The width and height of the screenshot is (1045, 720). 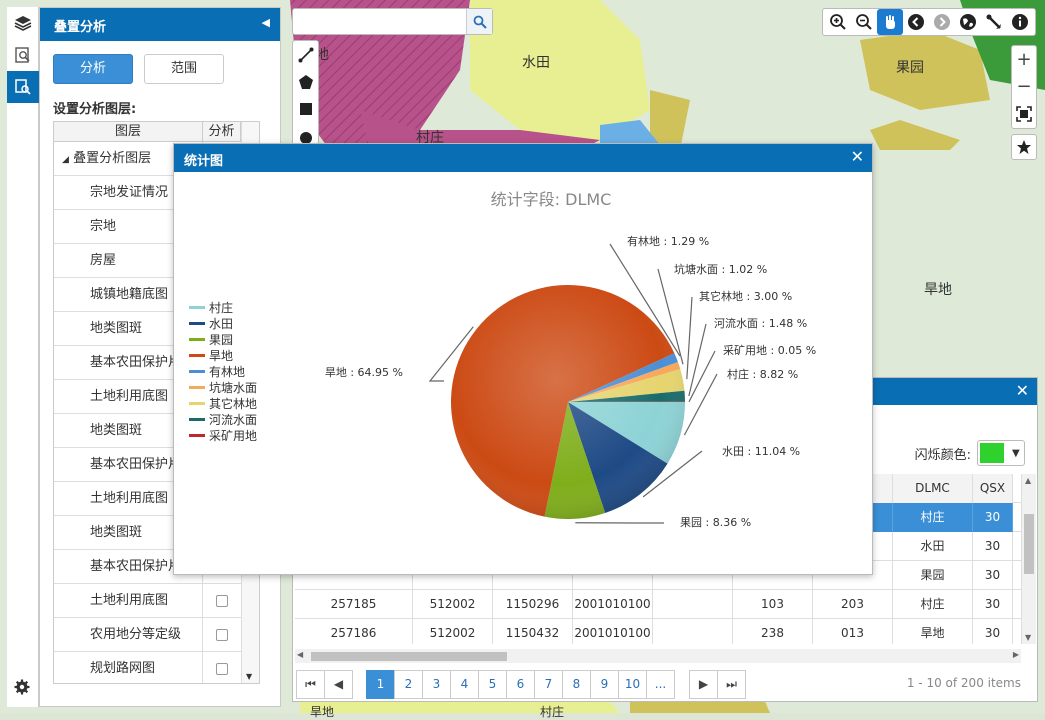 What do you see at coordinates (548, 684) in the screenshot?
I see `page-number-button: 7` at bounding box center [548, 684].